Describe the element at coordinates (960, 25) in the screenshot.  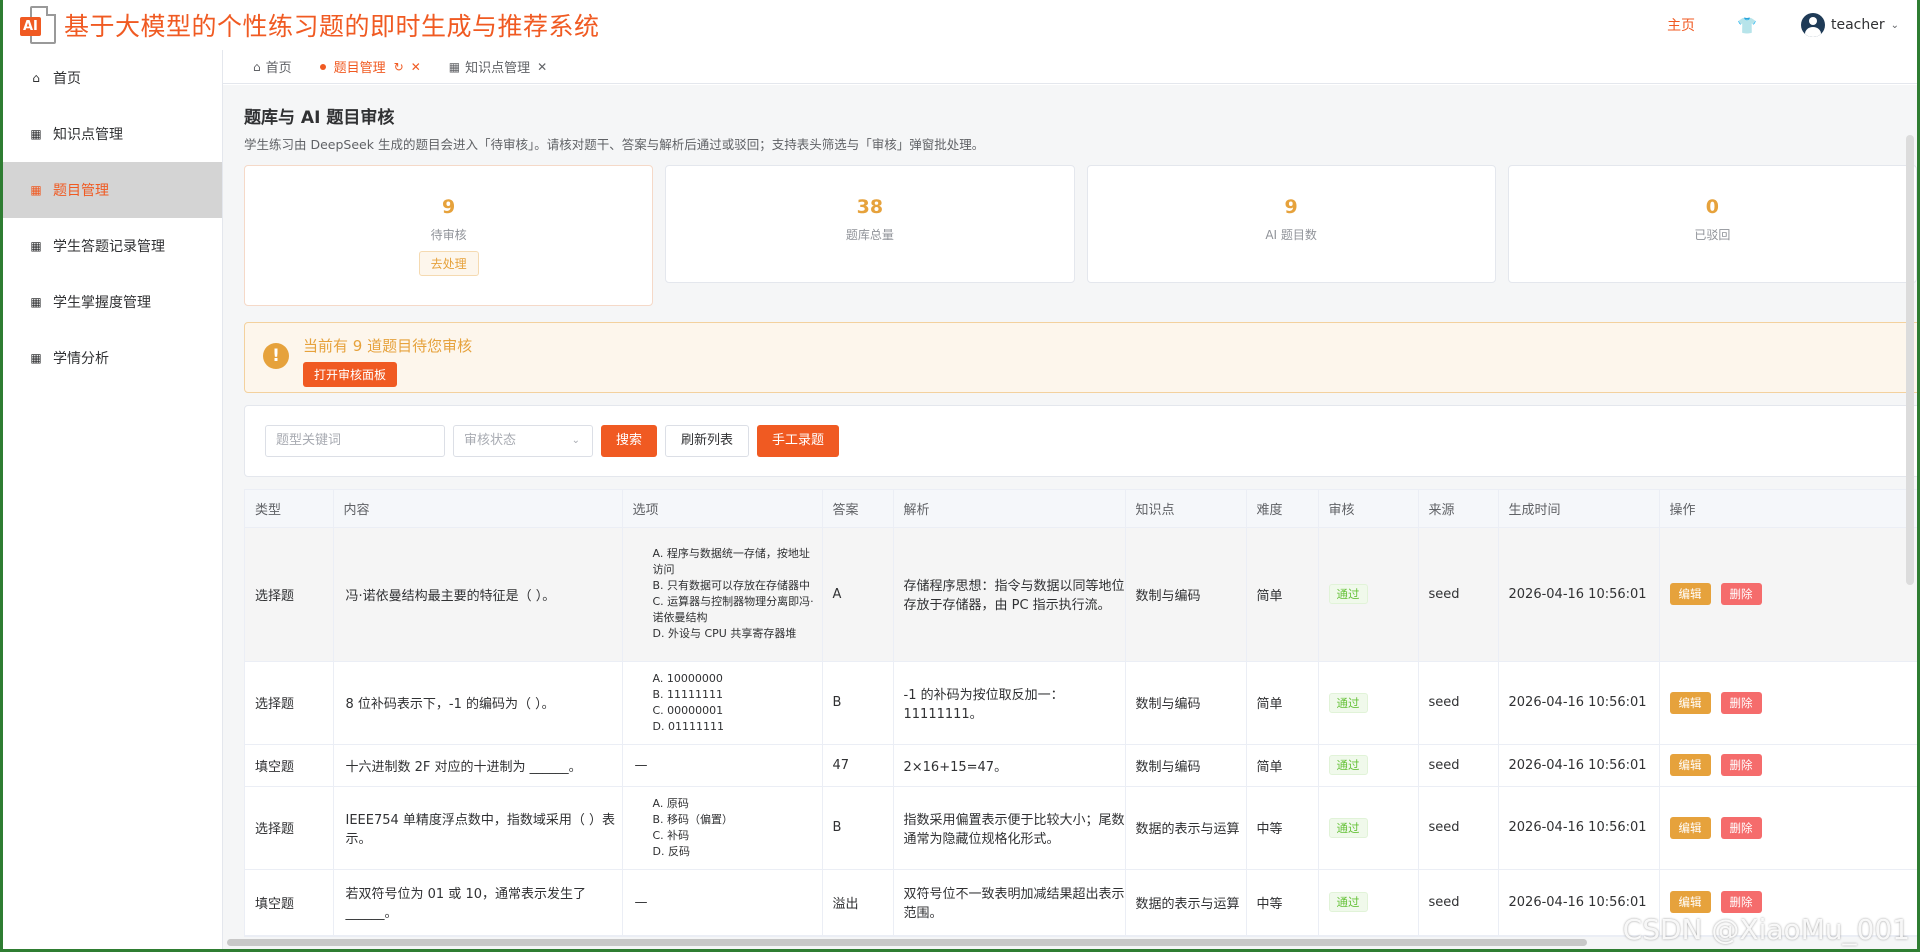
I see `app-header: AI 基于大模型的个性练习题的即时生成与推荐系统 主页 👕 teacher ⌄` at that location.